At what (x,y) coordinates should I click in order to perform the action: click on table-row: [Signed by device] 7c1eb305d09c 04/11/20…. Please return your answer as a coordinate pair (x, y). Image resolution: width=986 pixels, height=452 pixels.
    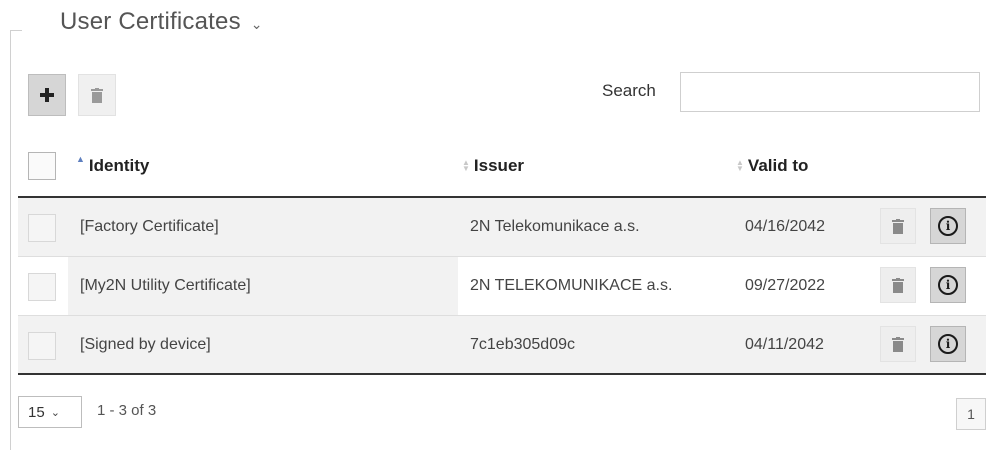
    Looking at the image, I should click on (502, 345).